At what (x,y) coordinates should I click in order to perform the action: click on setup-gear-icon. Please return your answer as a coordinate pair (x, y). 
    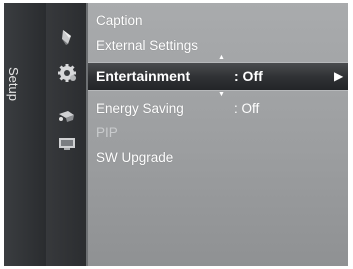
    Looking at the image, I should click on (67, 73).